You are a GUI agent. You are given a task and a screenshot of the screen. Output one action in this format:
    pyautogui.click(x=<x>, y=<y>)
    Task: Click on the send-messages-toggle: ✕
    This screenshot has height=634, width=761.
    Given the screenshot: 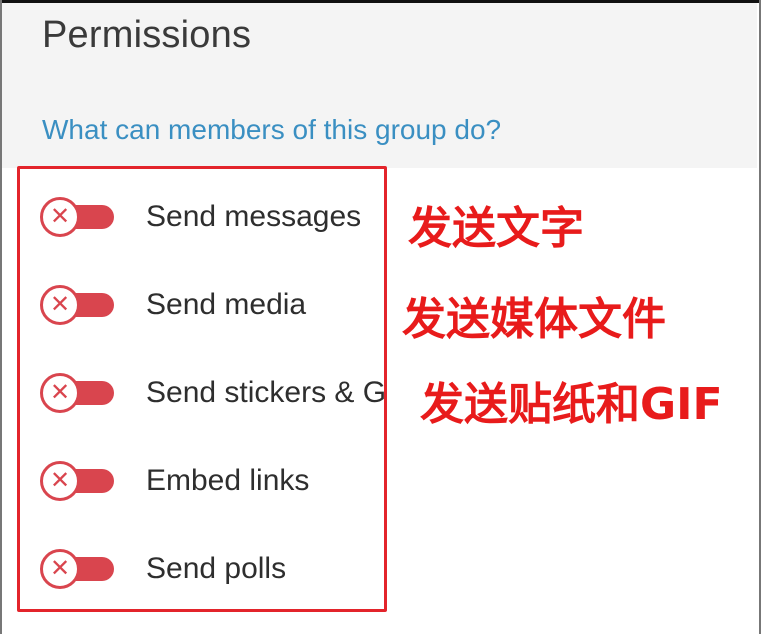 What is the action you would take?
    pyautogui.click(x=78, y=217)
    